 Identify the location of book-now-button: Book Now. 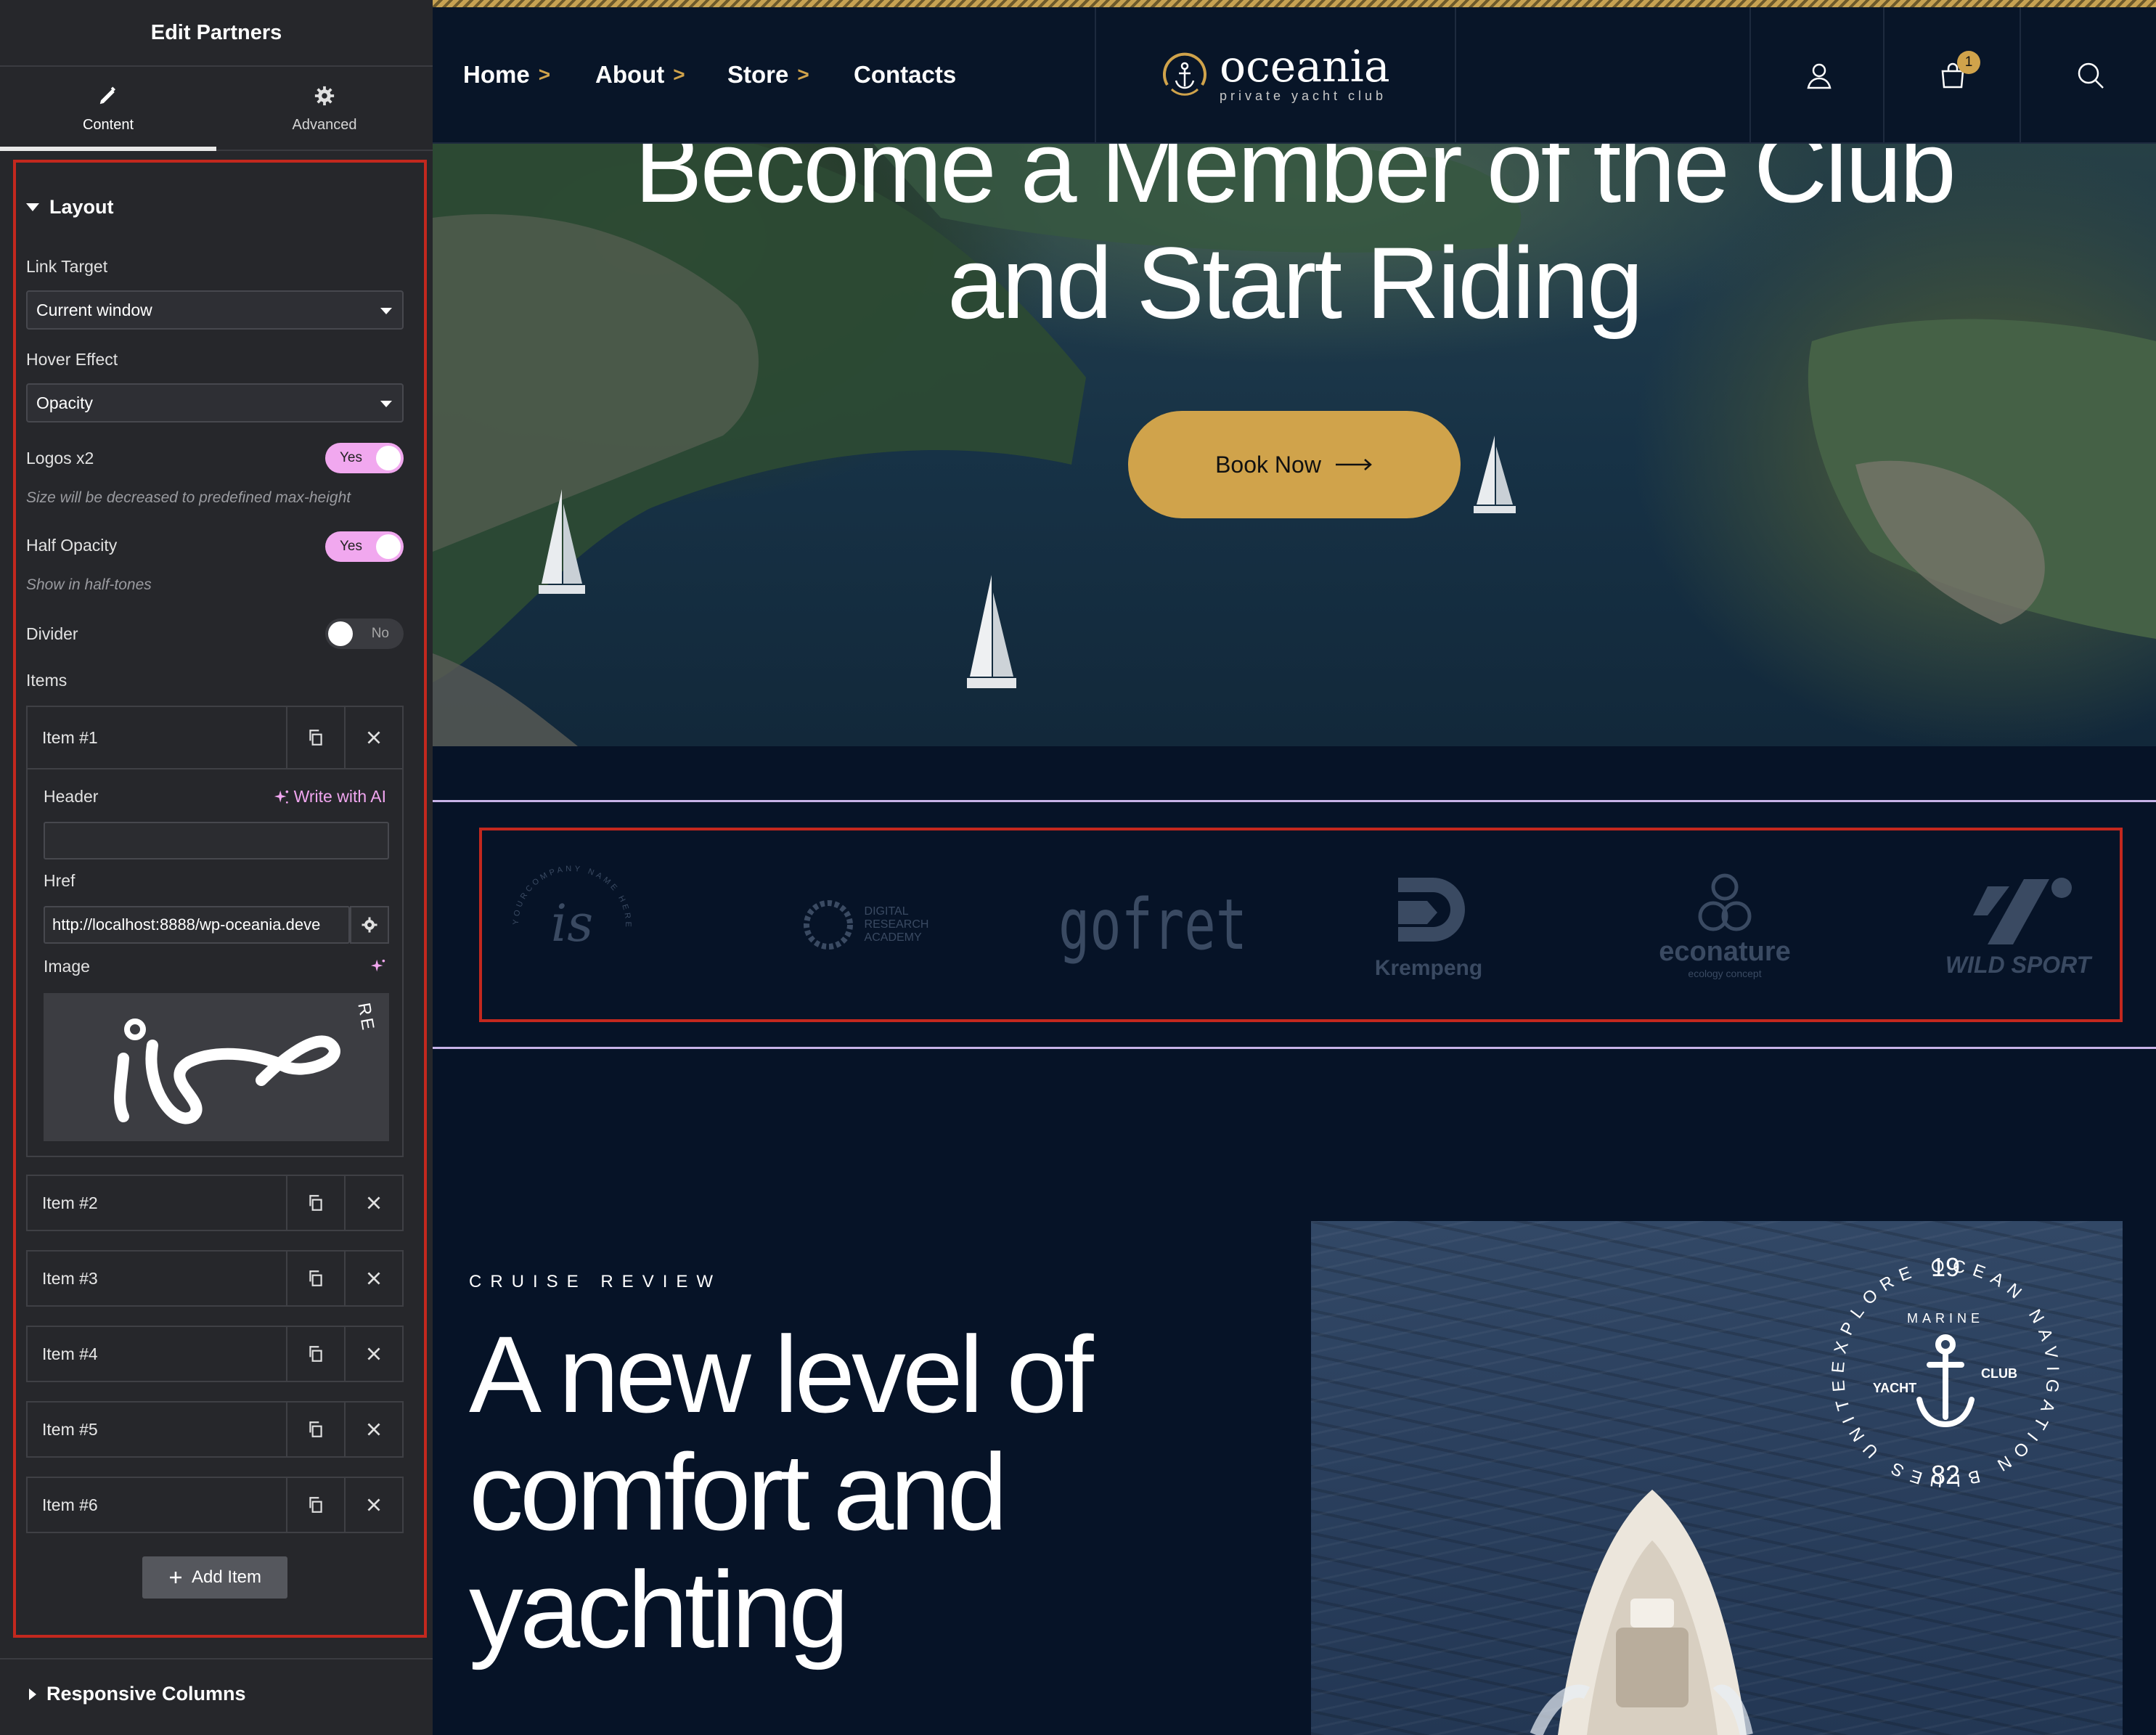
(1295, 465).